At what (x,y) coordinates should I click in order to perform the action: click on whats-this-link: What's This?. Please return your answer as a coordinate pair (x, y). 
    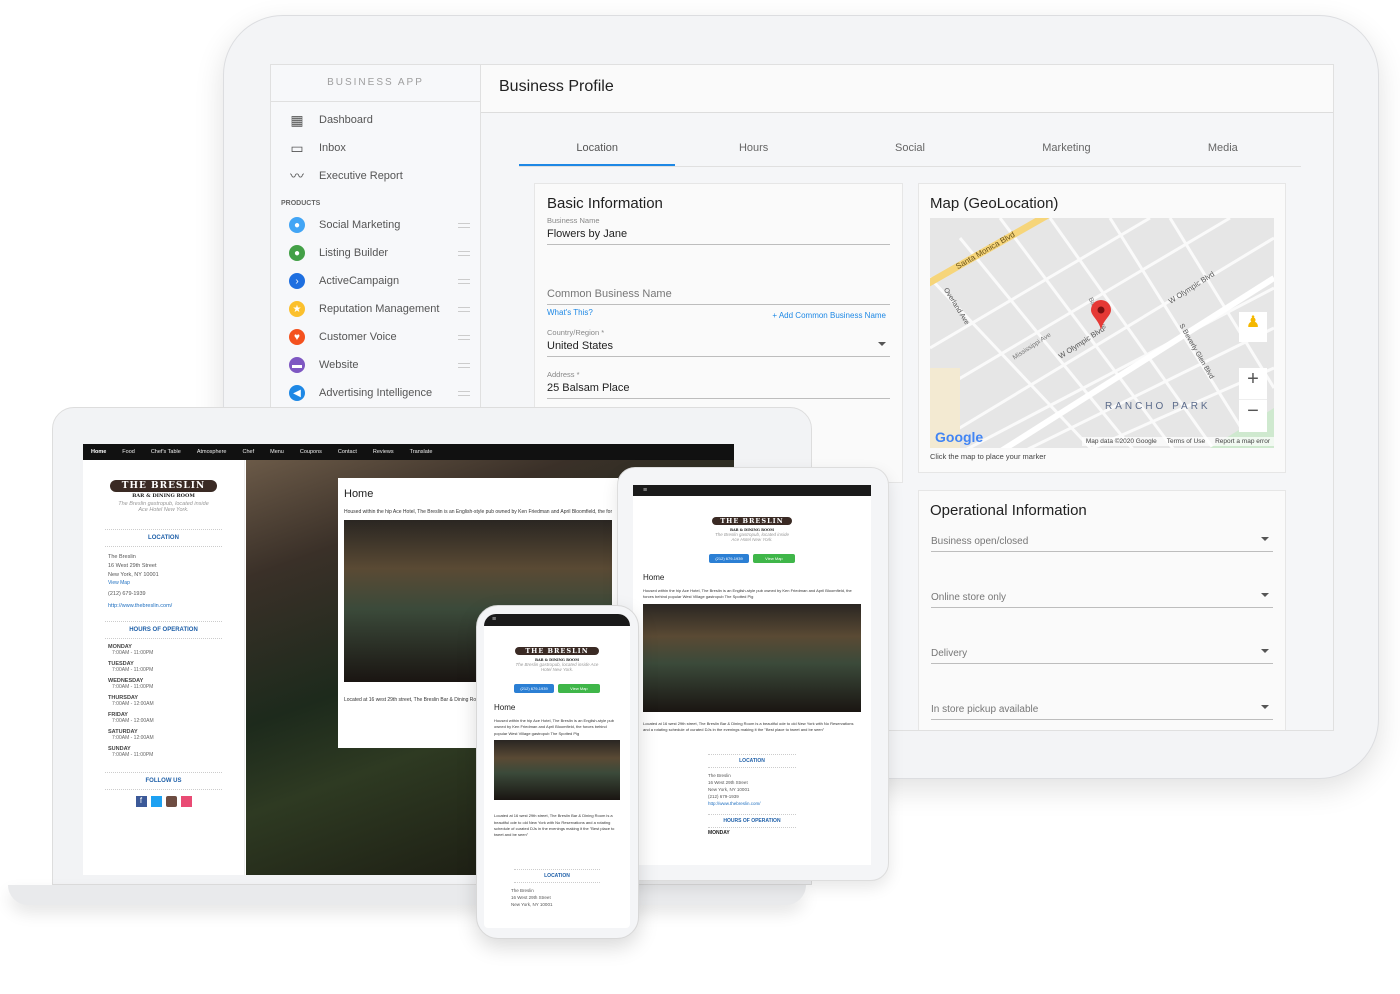
    Looking at the image, I should click on (570, 314).